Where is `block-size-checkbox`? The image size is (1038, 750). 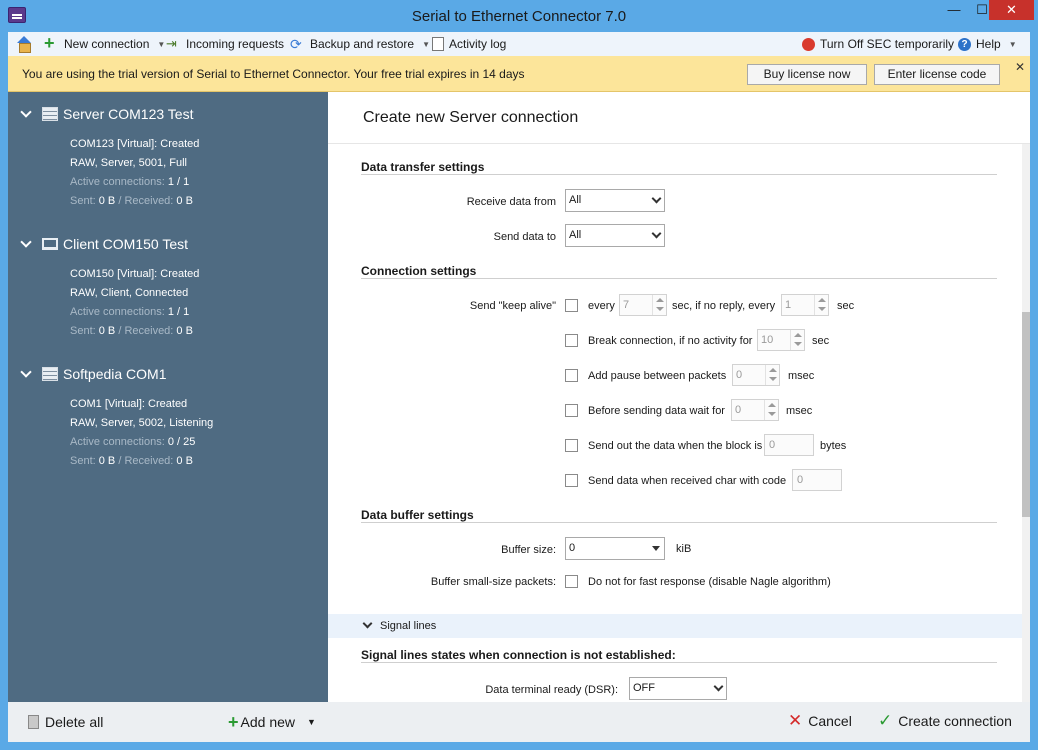
block-size-checkbox is located at coordinates (571, 445).